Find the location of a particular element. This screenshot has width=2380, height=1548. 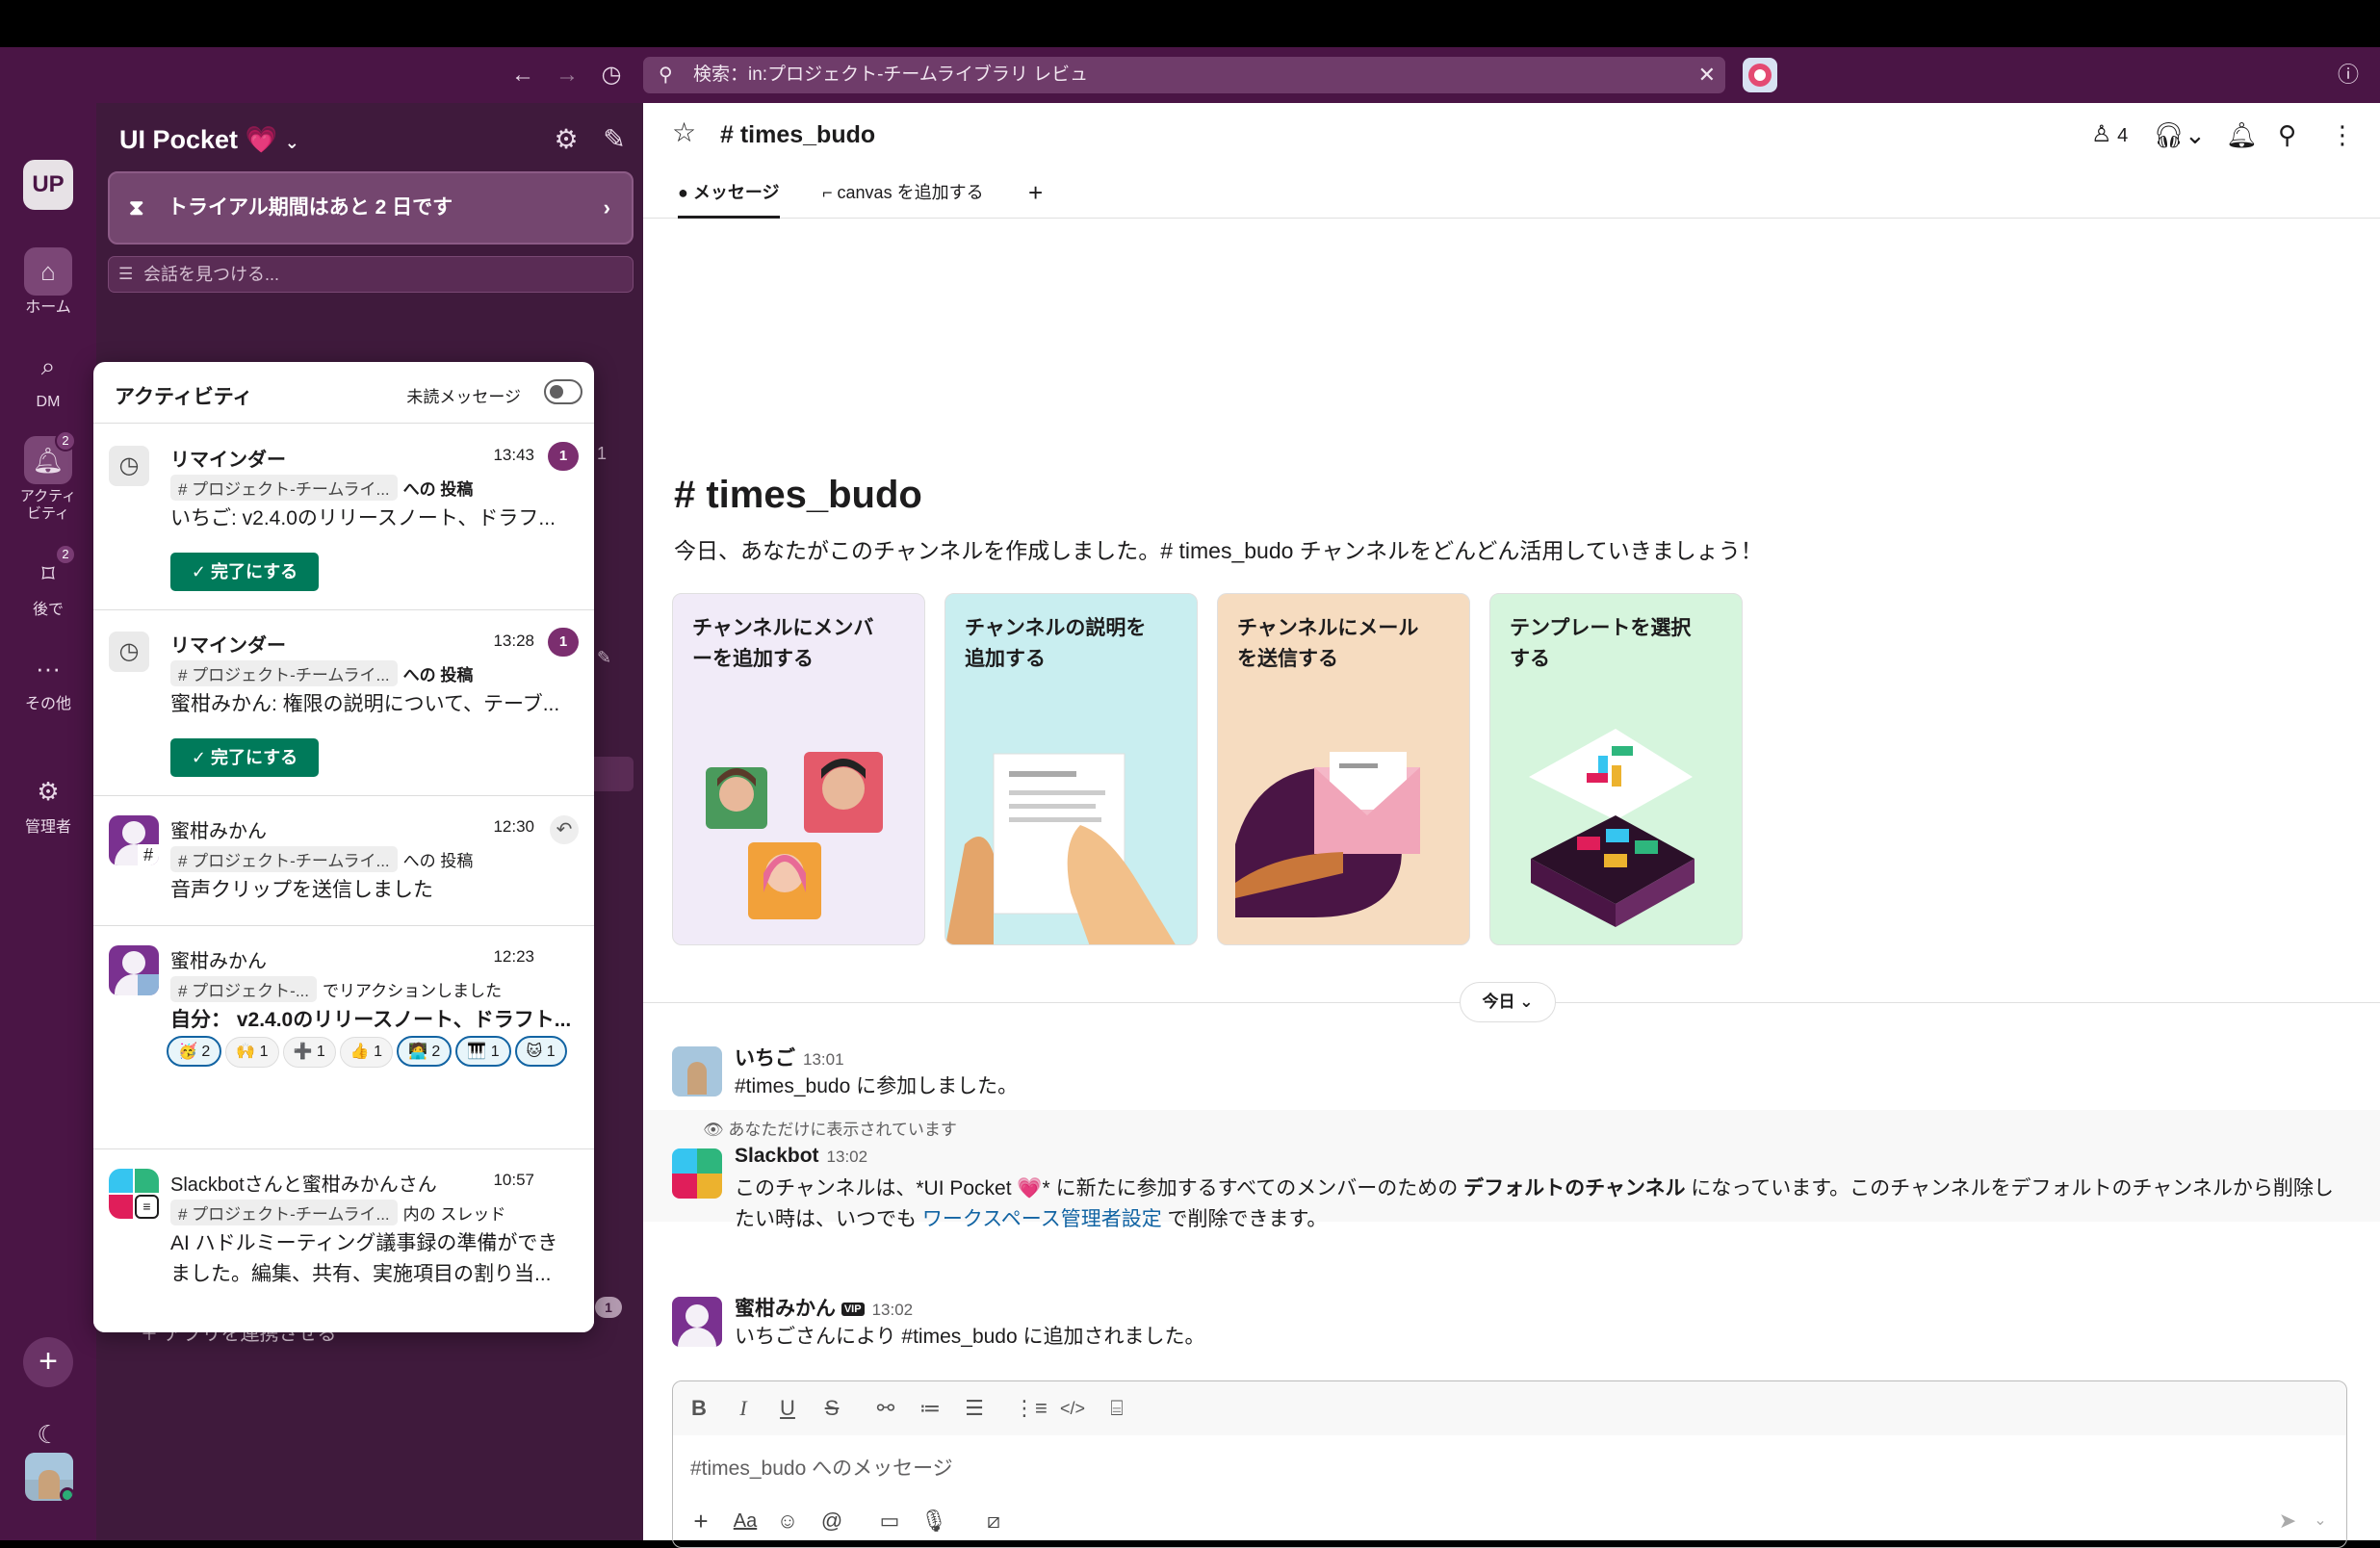

channel-name: # times_budo is located at coordinates (798, 134).